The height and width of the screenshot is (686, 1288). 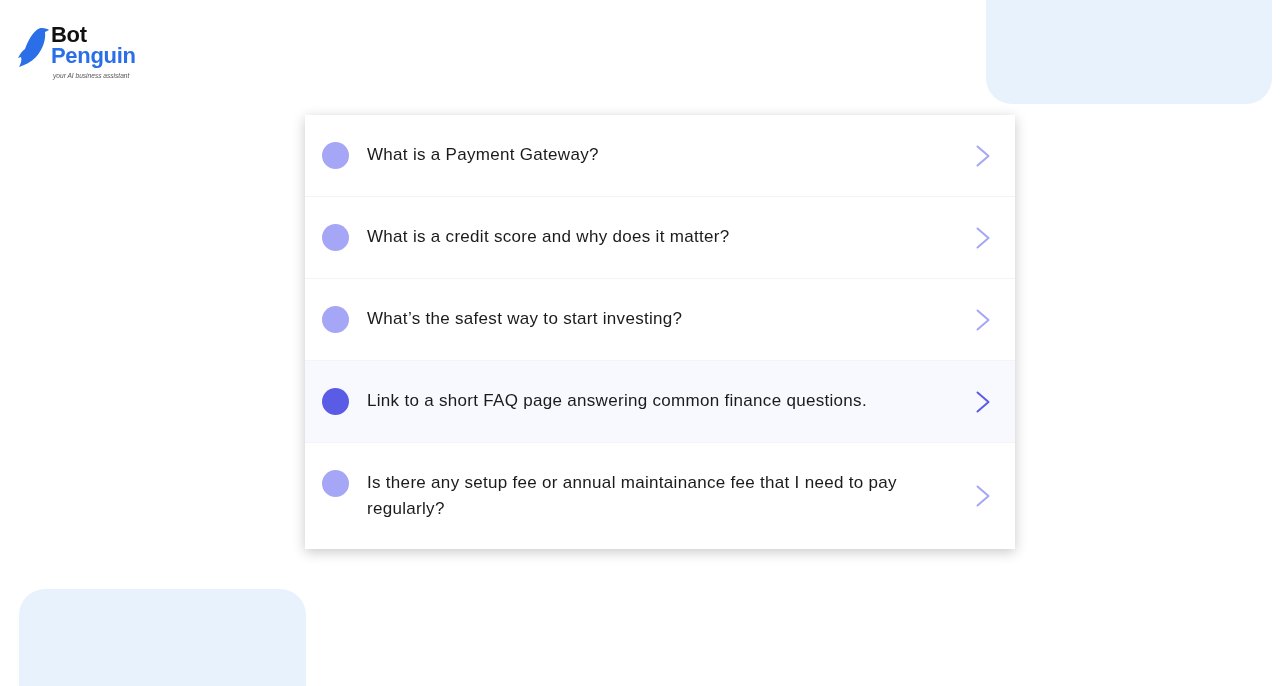 I want to click on penguin-icon, so click(x=33, y=47).